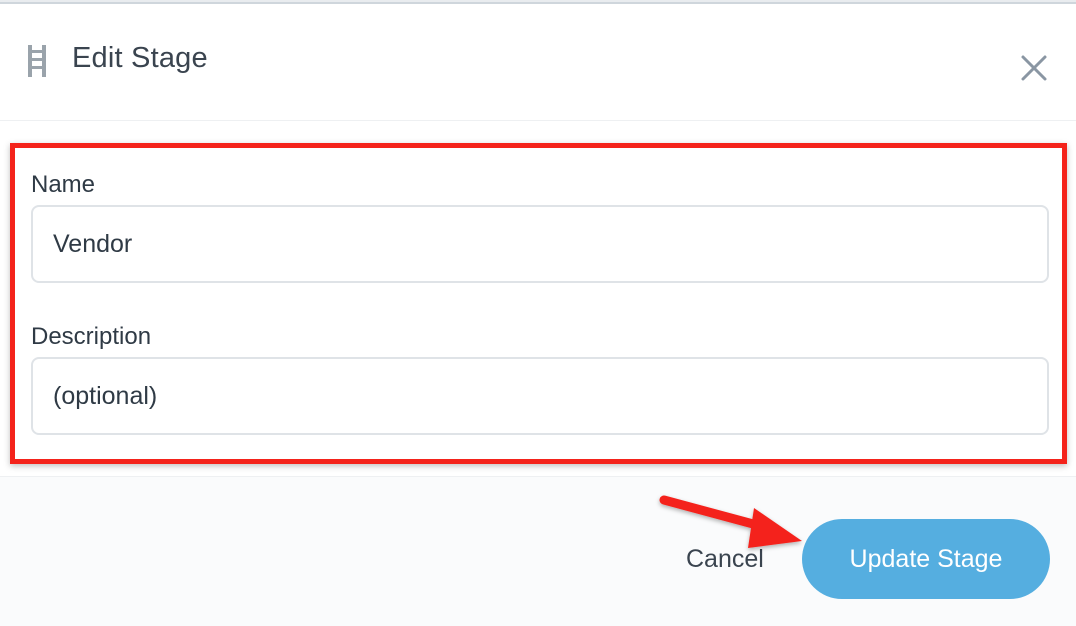 The image size is (1076, 626). Describe the element at coordinates (540, 244) in the screenshot. I see `name-input` at that location.